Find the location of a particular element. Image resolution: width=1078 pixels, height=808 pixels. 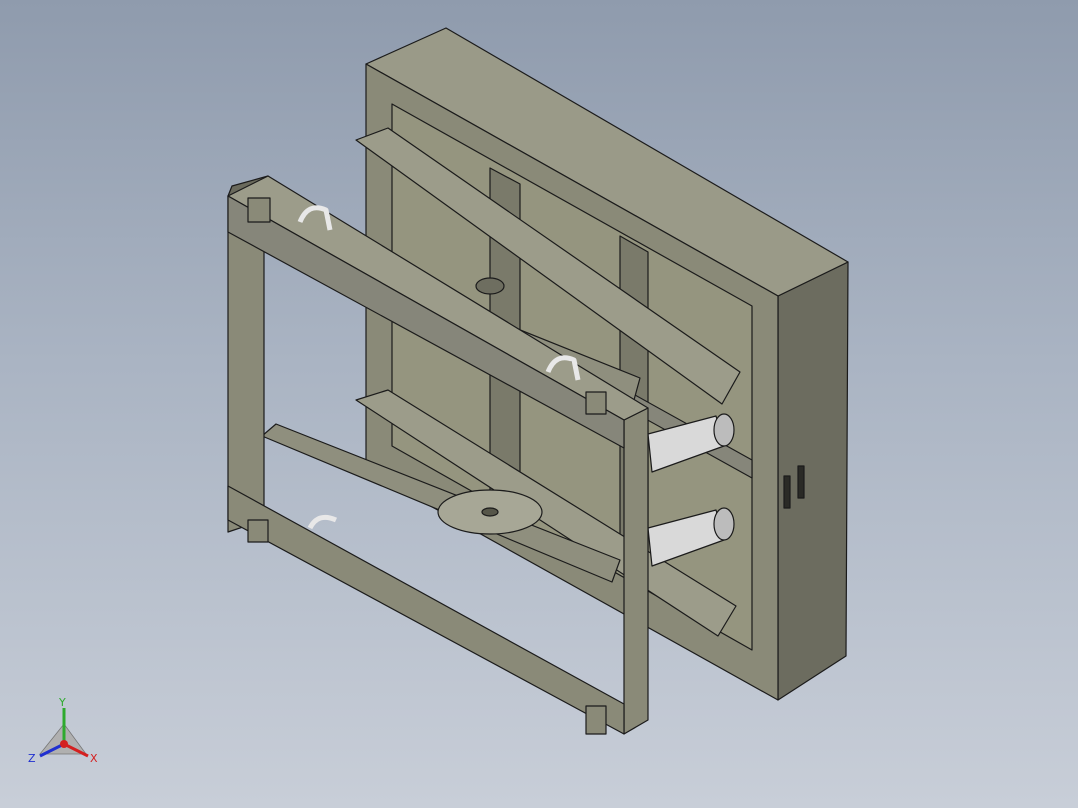

cylinder-lower-end is located at coordinates (724, 524).